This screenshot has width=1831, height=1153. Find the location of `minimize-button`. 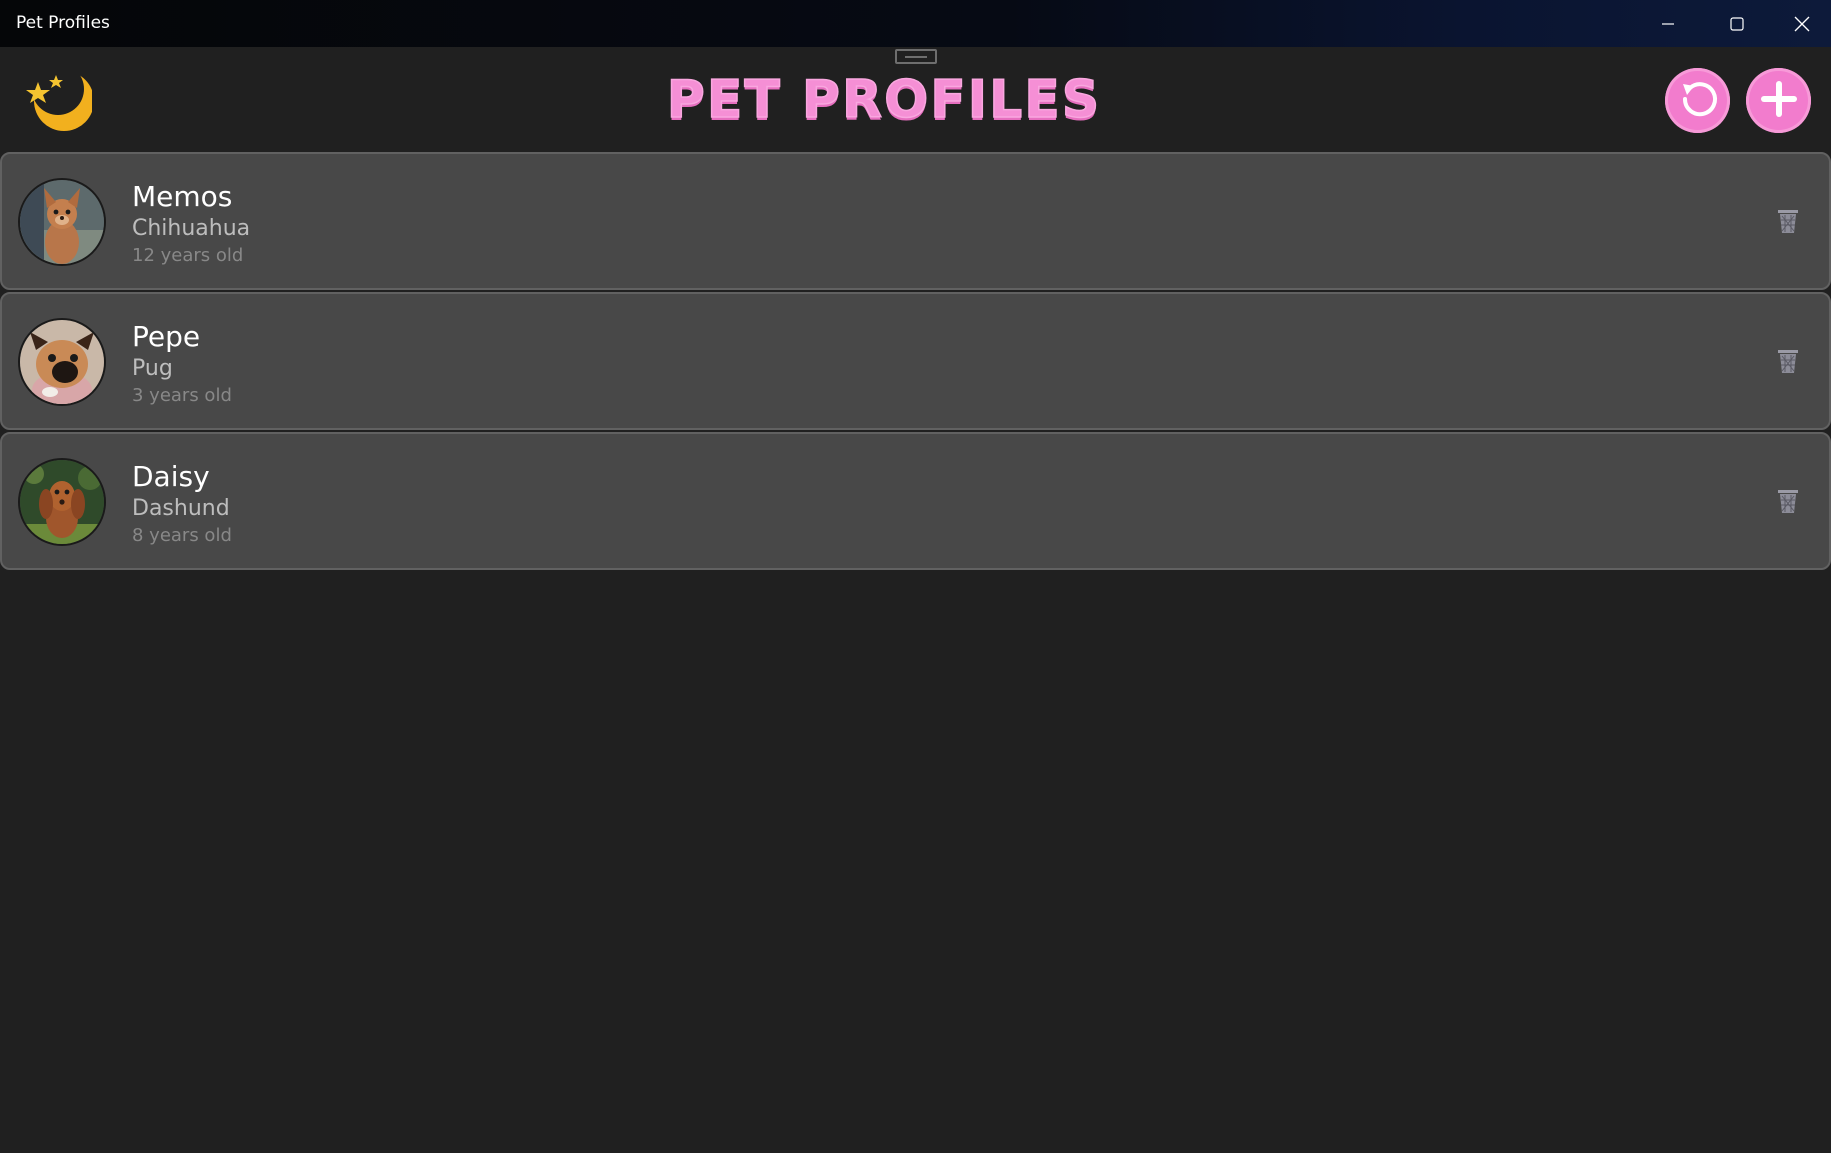

minimize-button is located at coordinates (1668, 23).